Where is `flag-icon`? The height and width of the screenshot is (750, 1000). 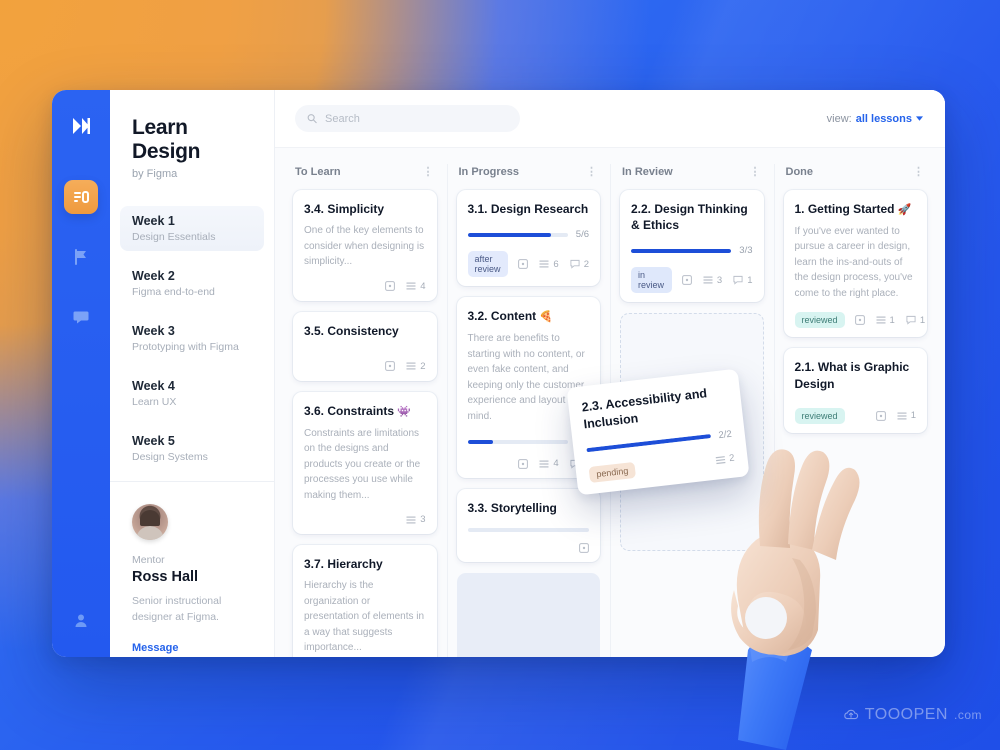
flag-icon is located at coordinates (80, 257).